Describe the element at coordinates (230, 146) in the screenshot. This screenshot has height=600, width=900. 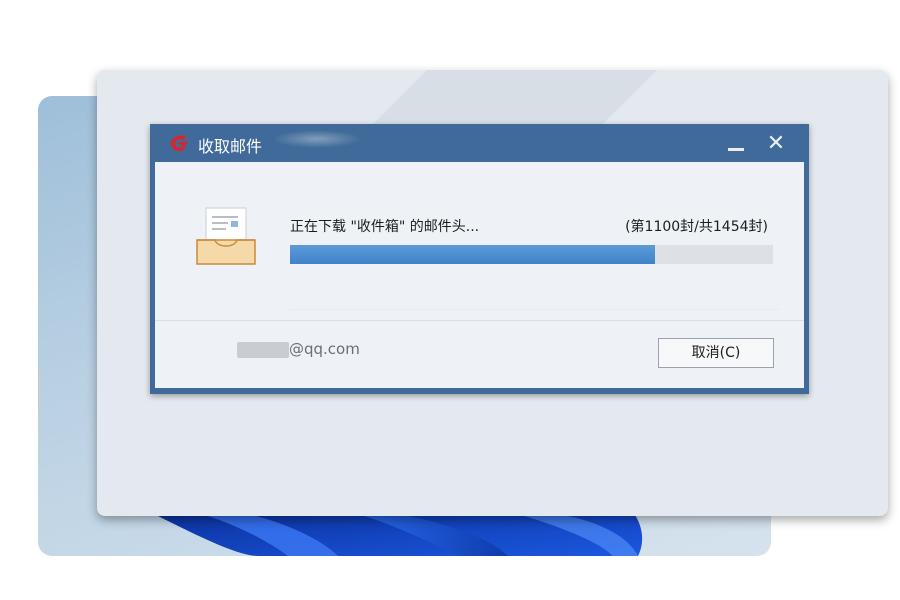
I see `dialog-title: 收取邮件` at that location.